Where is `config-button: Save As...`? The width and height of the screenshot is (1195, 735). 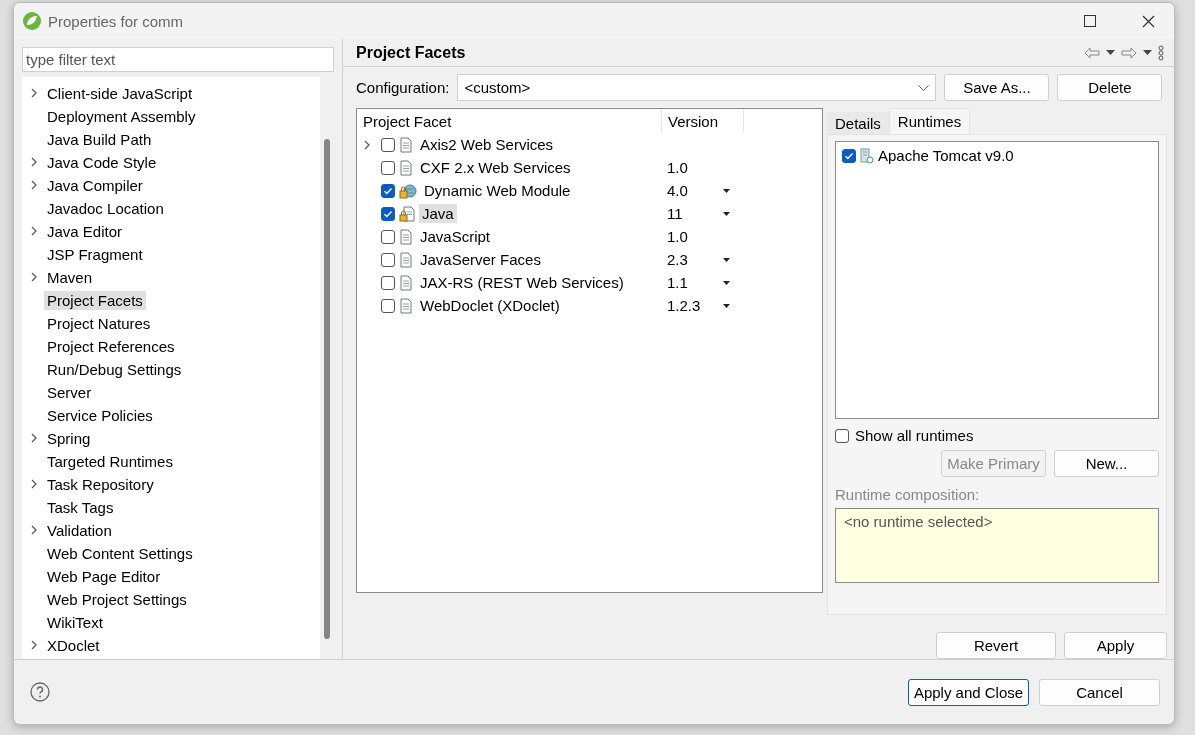
config-button: Save As... is located at coordinates (997, 87).